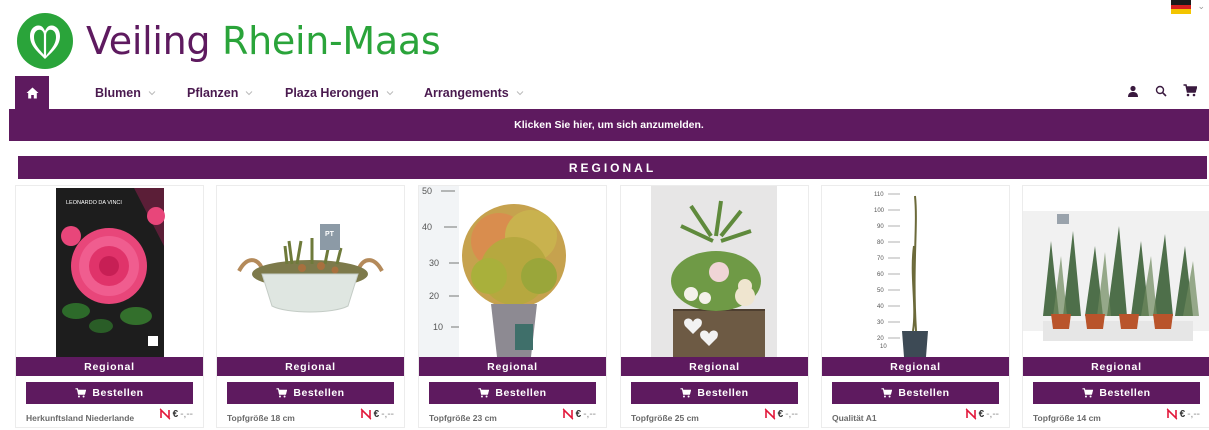 The height and width of the screenshot is (430, 1209). What do you see at coordinates (261, 418) in the screenshot?
I see `product-info: Topfgröße 18 cm` at bounding box center [261, 418].